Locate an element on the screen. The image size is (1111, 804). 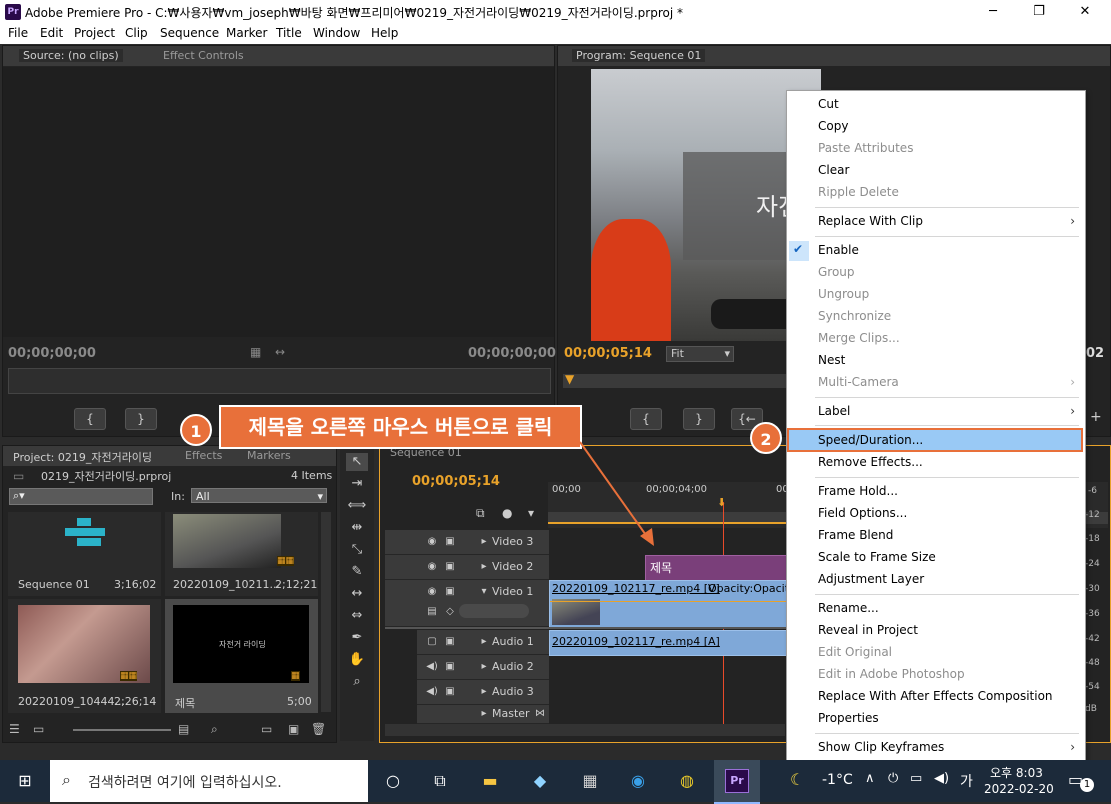
new-bin-icon: ▭ is located at coordinates (266, 729).